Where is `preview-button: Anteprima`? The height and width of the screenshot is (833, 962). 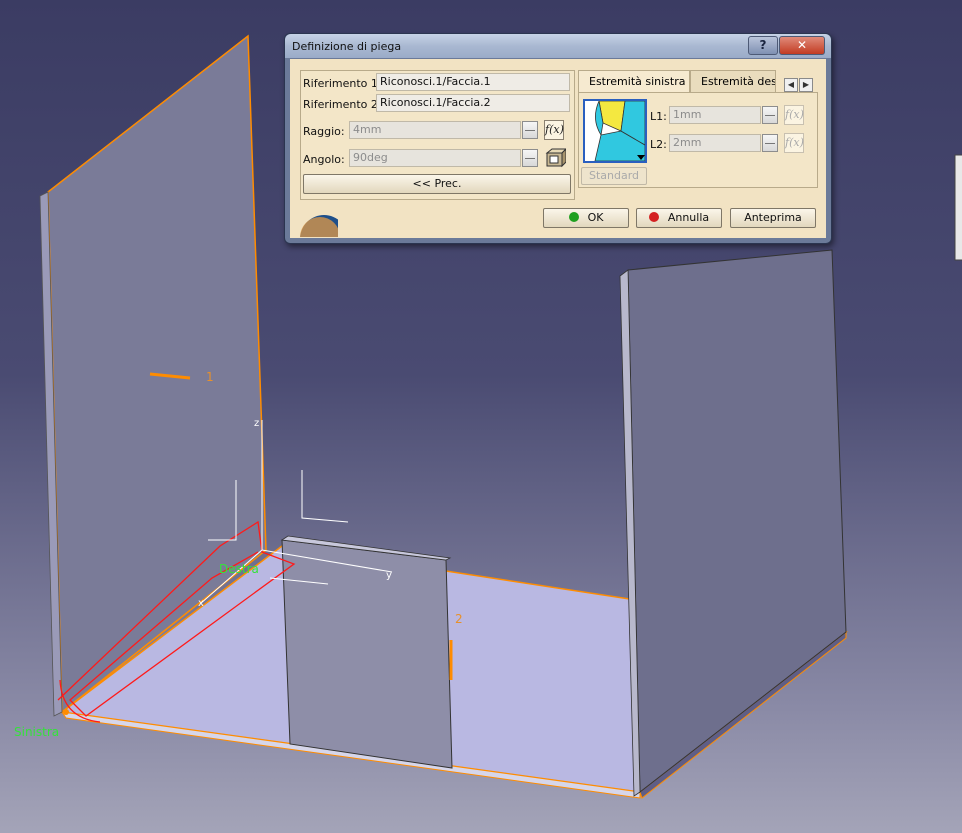
preview-button: Anteprima is located at coordinates (773, 218).